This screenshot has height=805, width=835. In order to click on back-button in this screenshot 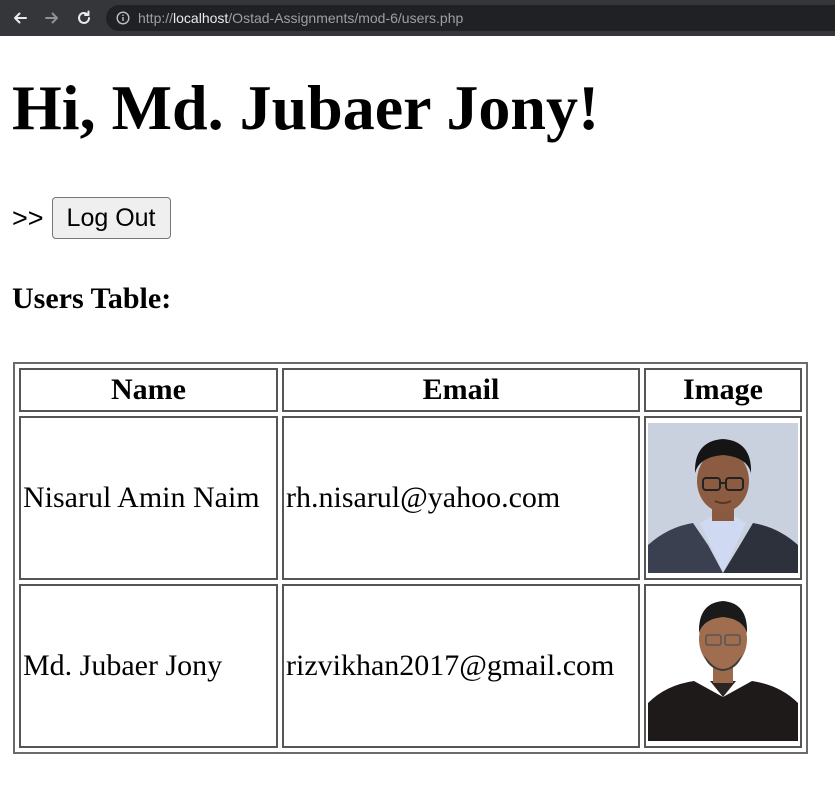, I will do `click(20, 18)`.